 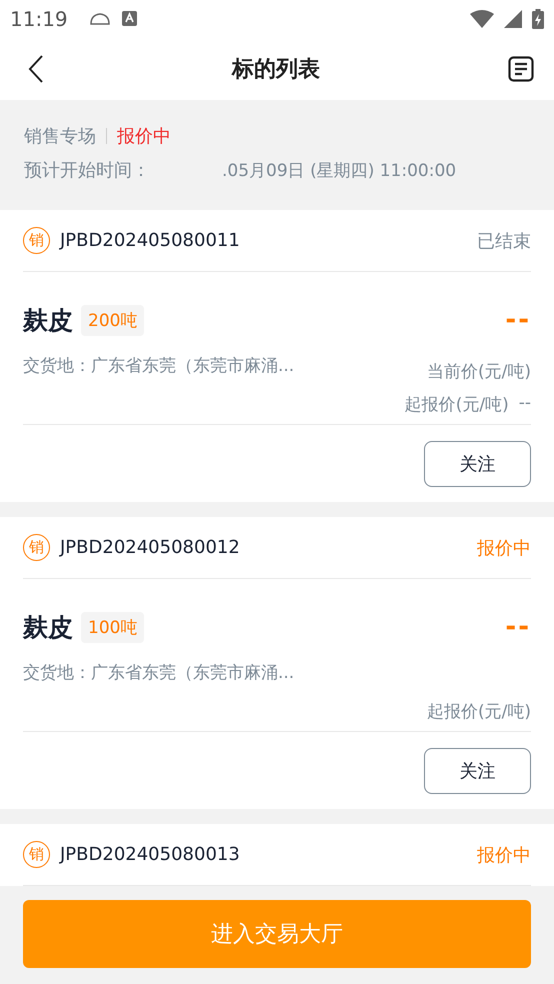 What do you see at coordinates (277, 855) in the screenshot?
I see `lot-card: 销 JPBD202405080013 报价中` at bounding box center [277, 855].